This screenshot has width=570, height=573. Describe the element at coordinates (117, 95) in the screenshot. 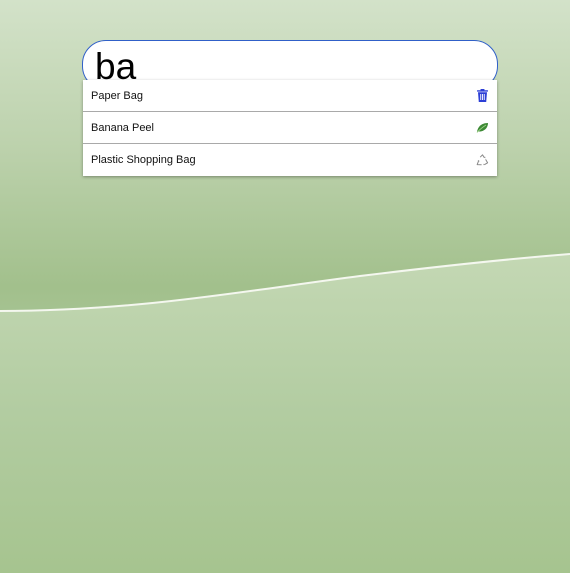

I see `suggestion-label: Paper Bag` at that location.